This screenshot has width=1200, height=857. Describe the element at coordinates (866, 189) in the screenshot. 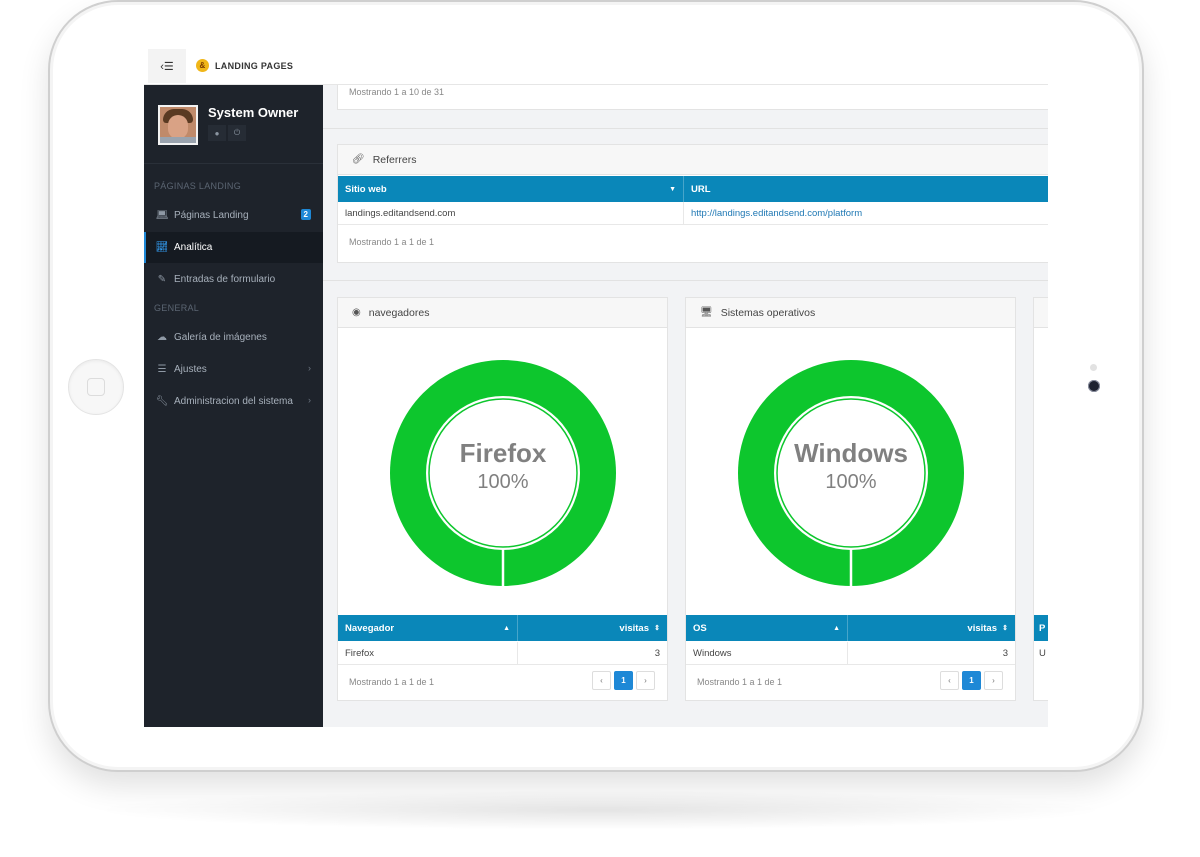

I see `column-header-url: URL` at that location.